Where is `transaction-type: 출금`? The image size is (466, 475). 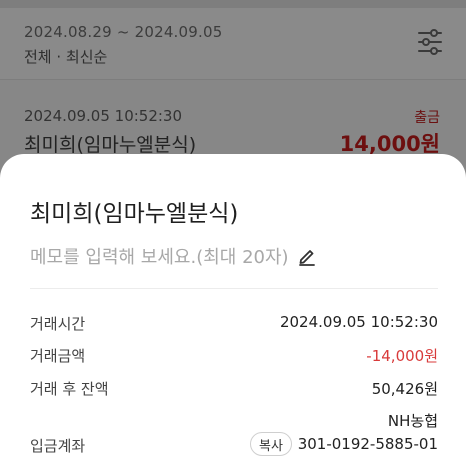 transaction-type: 출금 is located at coordinates (427, 118).